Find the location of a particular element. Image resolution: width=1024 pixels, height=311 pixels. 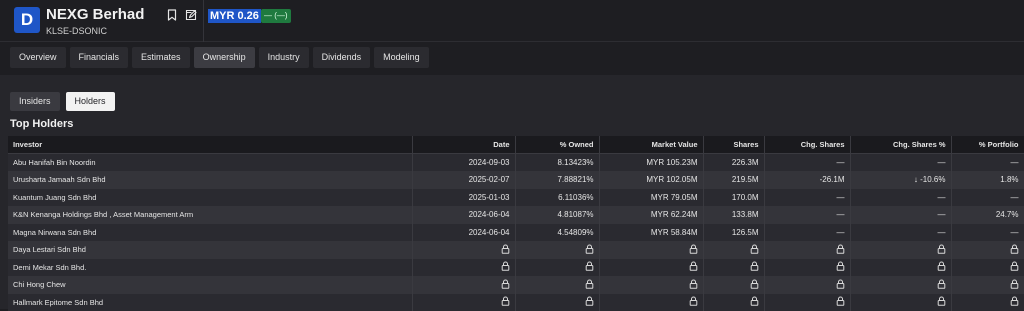

table-row-locked: Demi Mekar Sdn Bhd. is located at coordinates (516, 268).